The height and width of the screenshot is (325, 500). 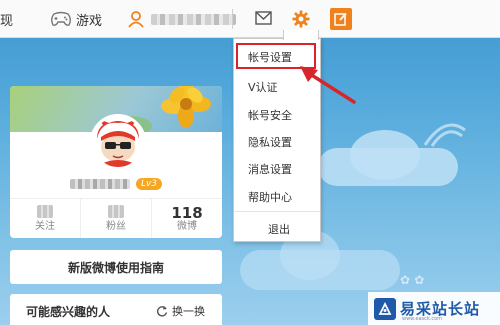 I want to click on blurred-follower-count, so click(x=116, y=211).